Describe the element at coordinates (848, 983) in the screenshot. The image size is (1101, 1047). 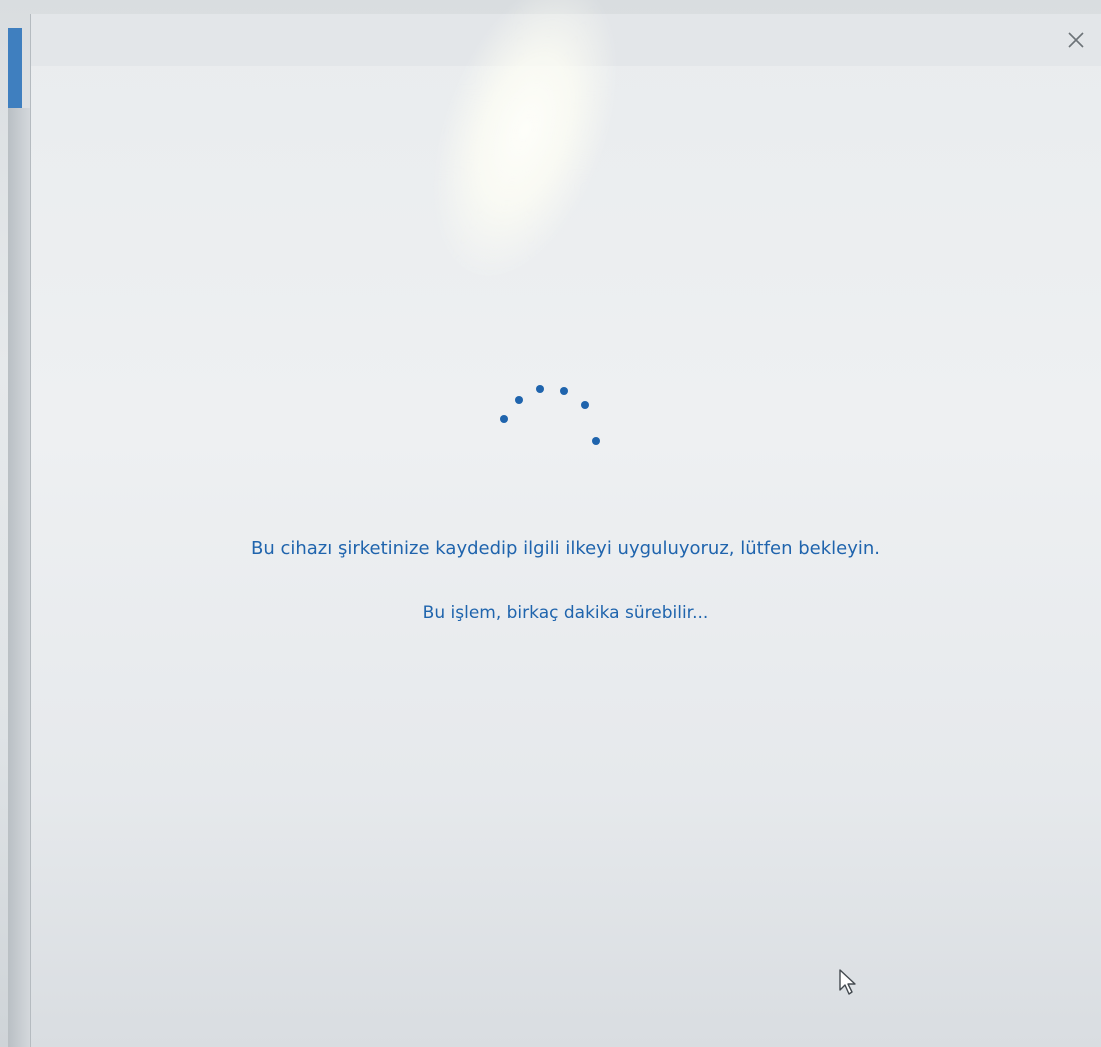
I see `mouse-pointer-icon` at that location.